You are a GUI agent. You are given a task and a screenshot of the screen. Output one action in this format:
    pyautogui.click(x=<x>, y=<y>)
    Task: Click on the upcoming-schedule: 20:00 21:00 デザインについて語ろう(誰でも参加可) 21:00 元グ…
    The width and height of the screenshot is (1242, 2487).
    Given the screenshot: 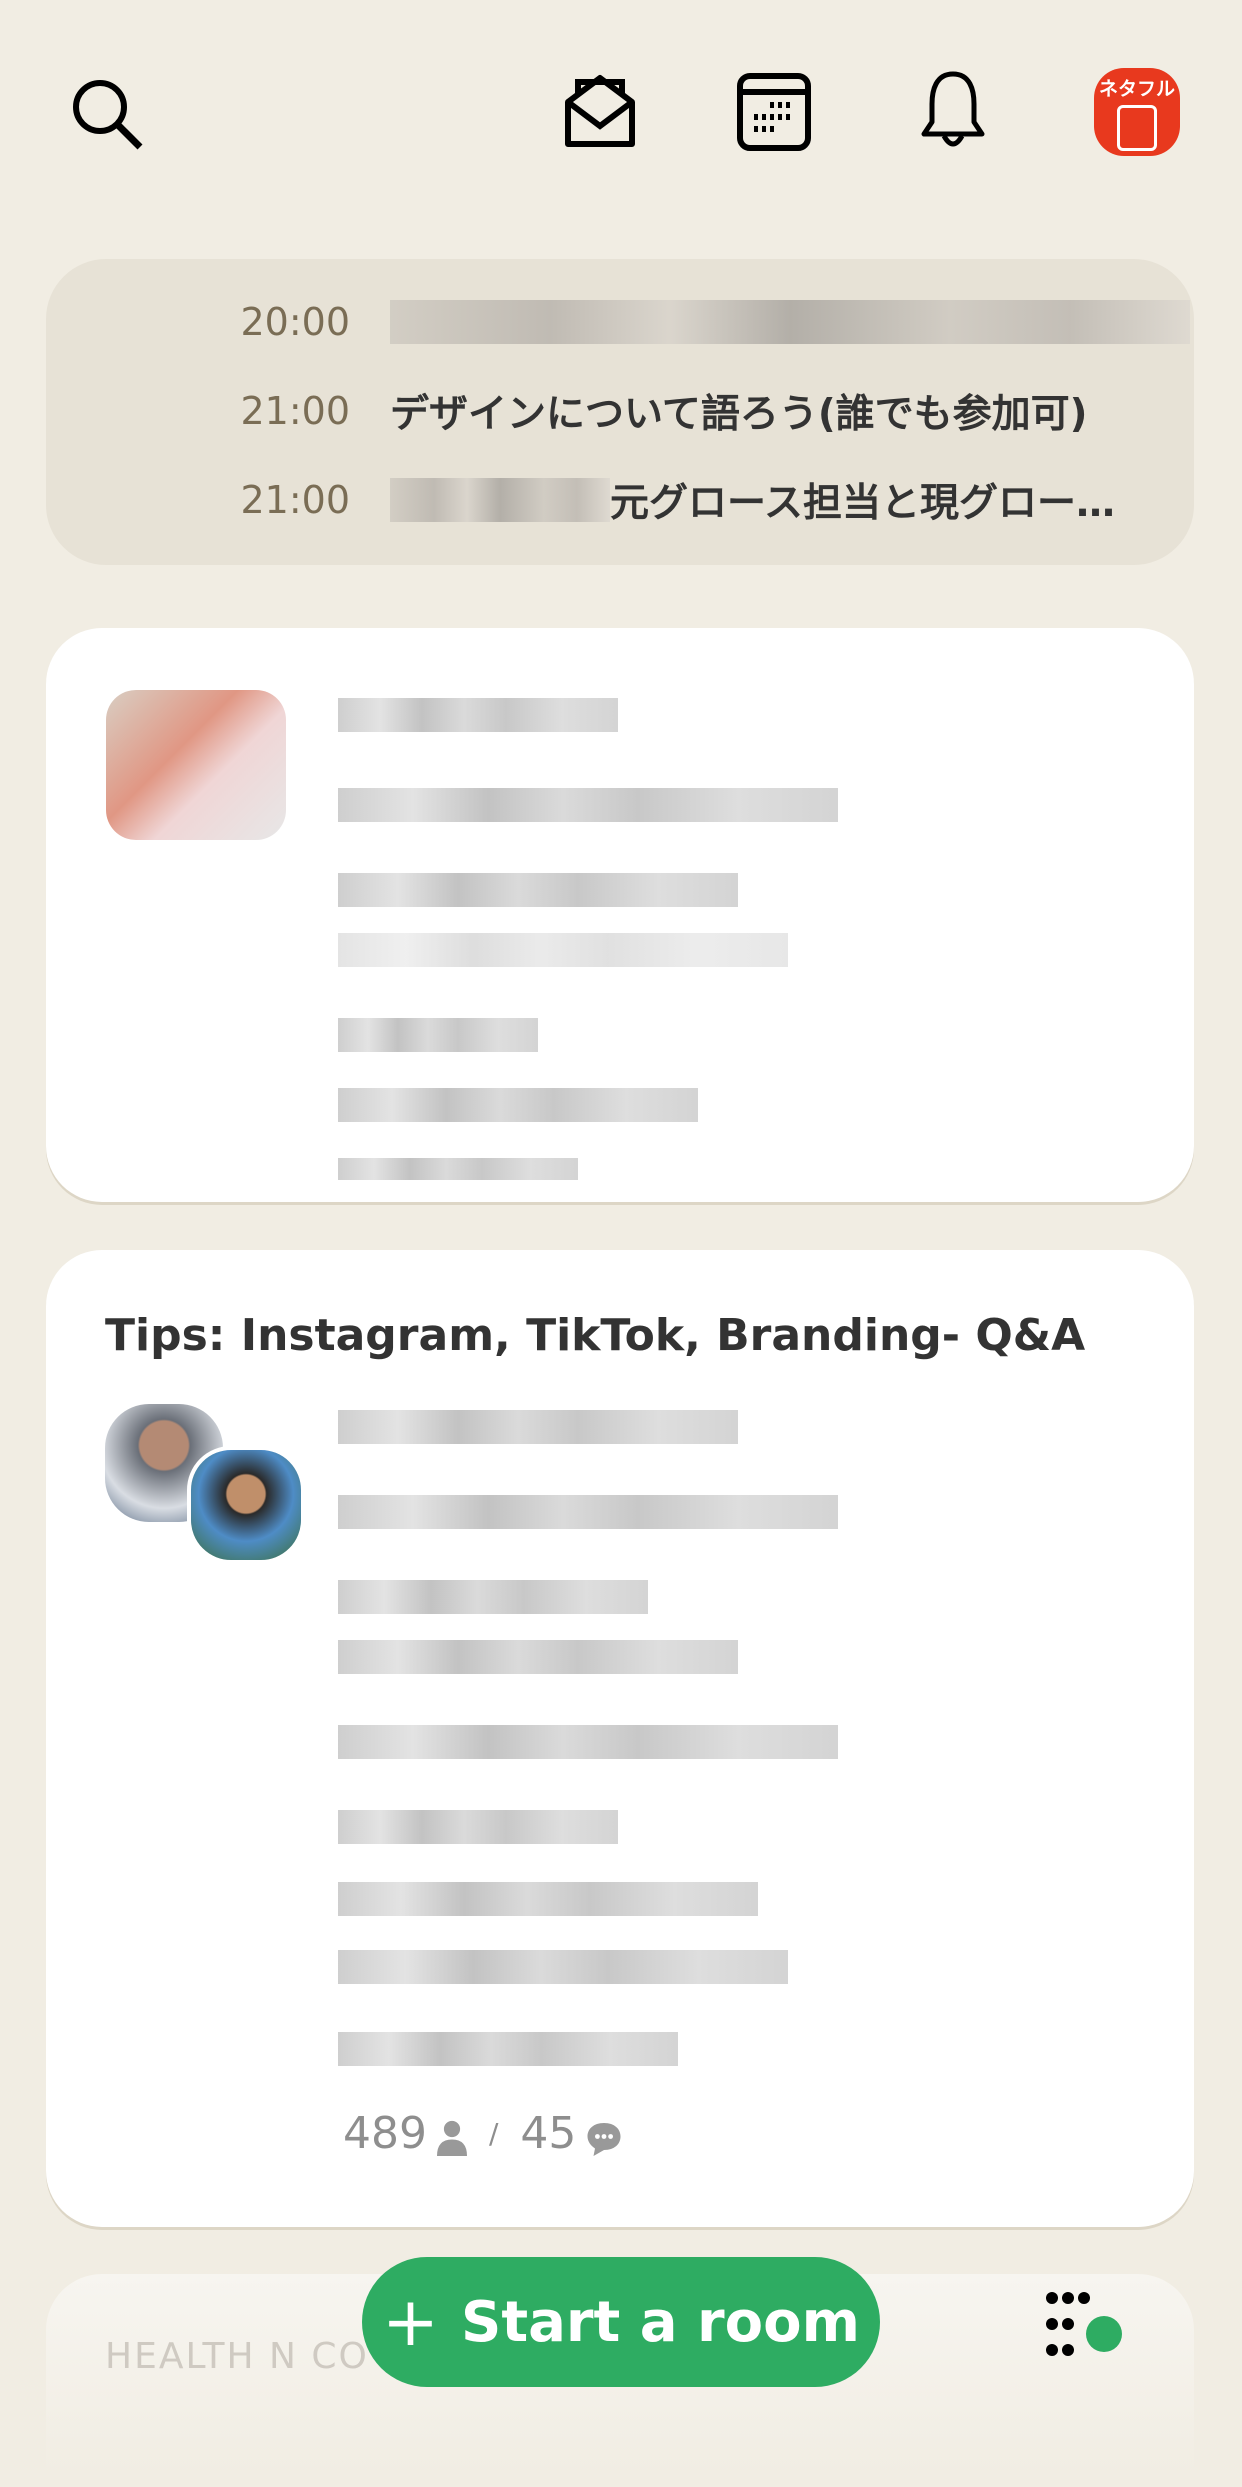 What is the action you would take?
    pyautogui.click(x=620, y=412)
    